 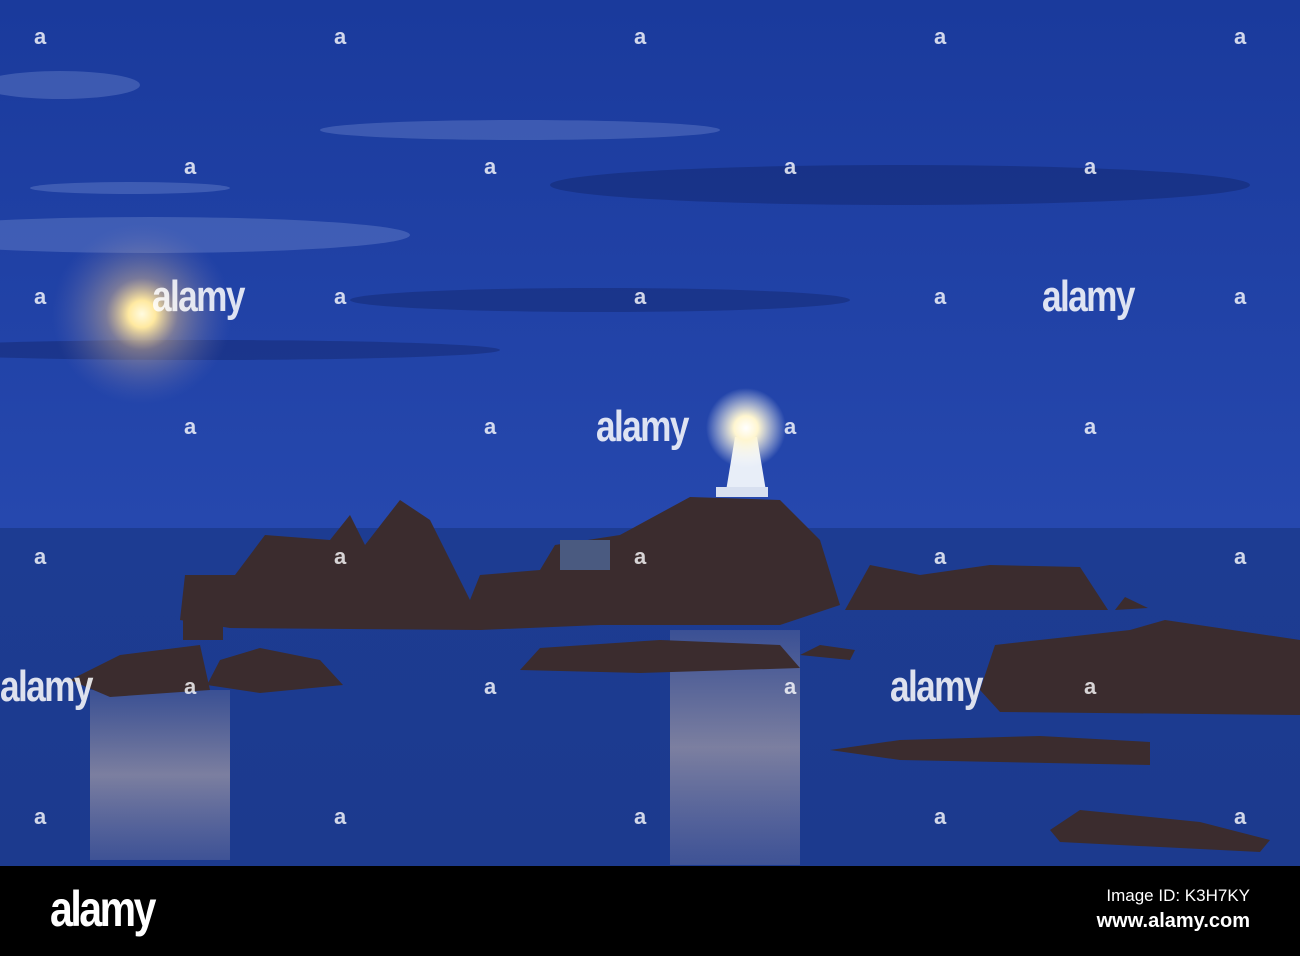 What do you see at coordinates (1178, 895) in the screenshot?
I see `image-id: Image ID: K3H7KY` at bounding box center [1178, 895].